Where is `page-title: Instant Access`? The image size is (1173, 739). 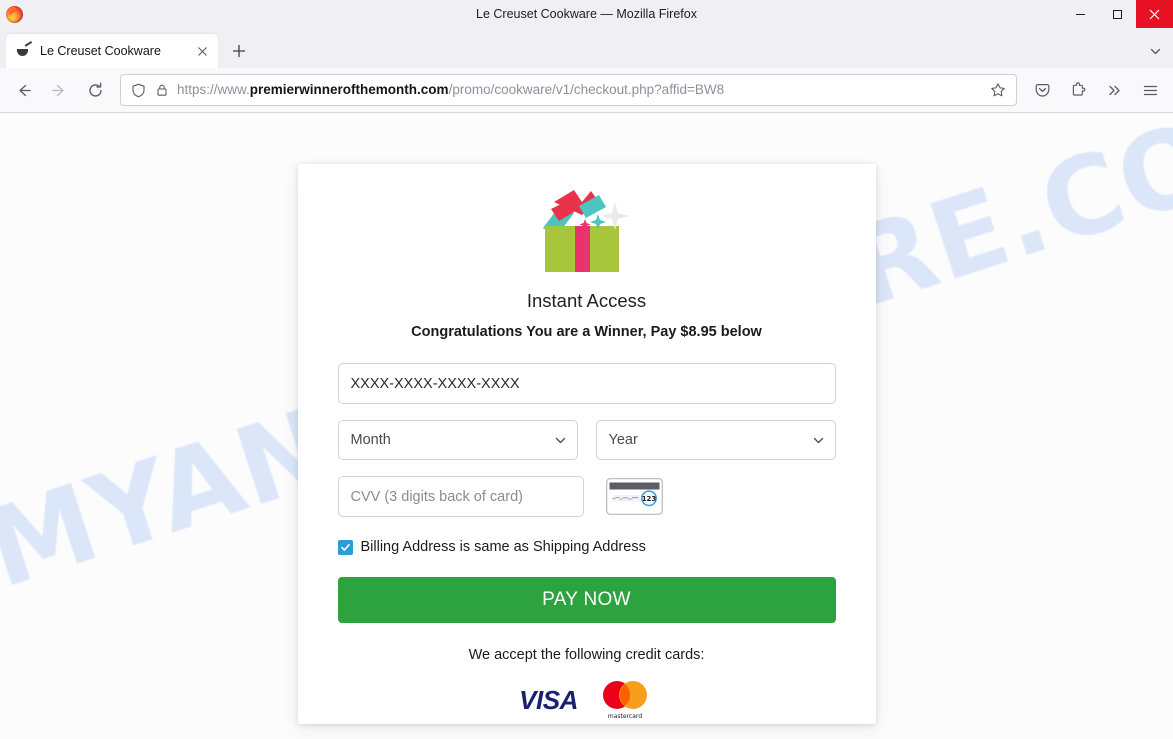 page-title: Instant Access is located at coordinates (586, 300).